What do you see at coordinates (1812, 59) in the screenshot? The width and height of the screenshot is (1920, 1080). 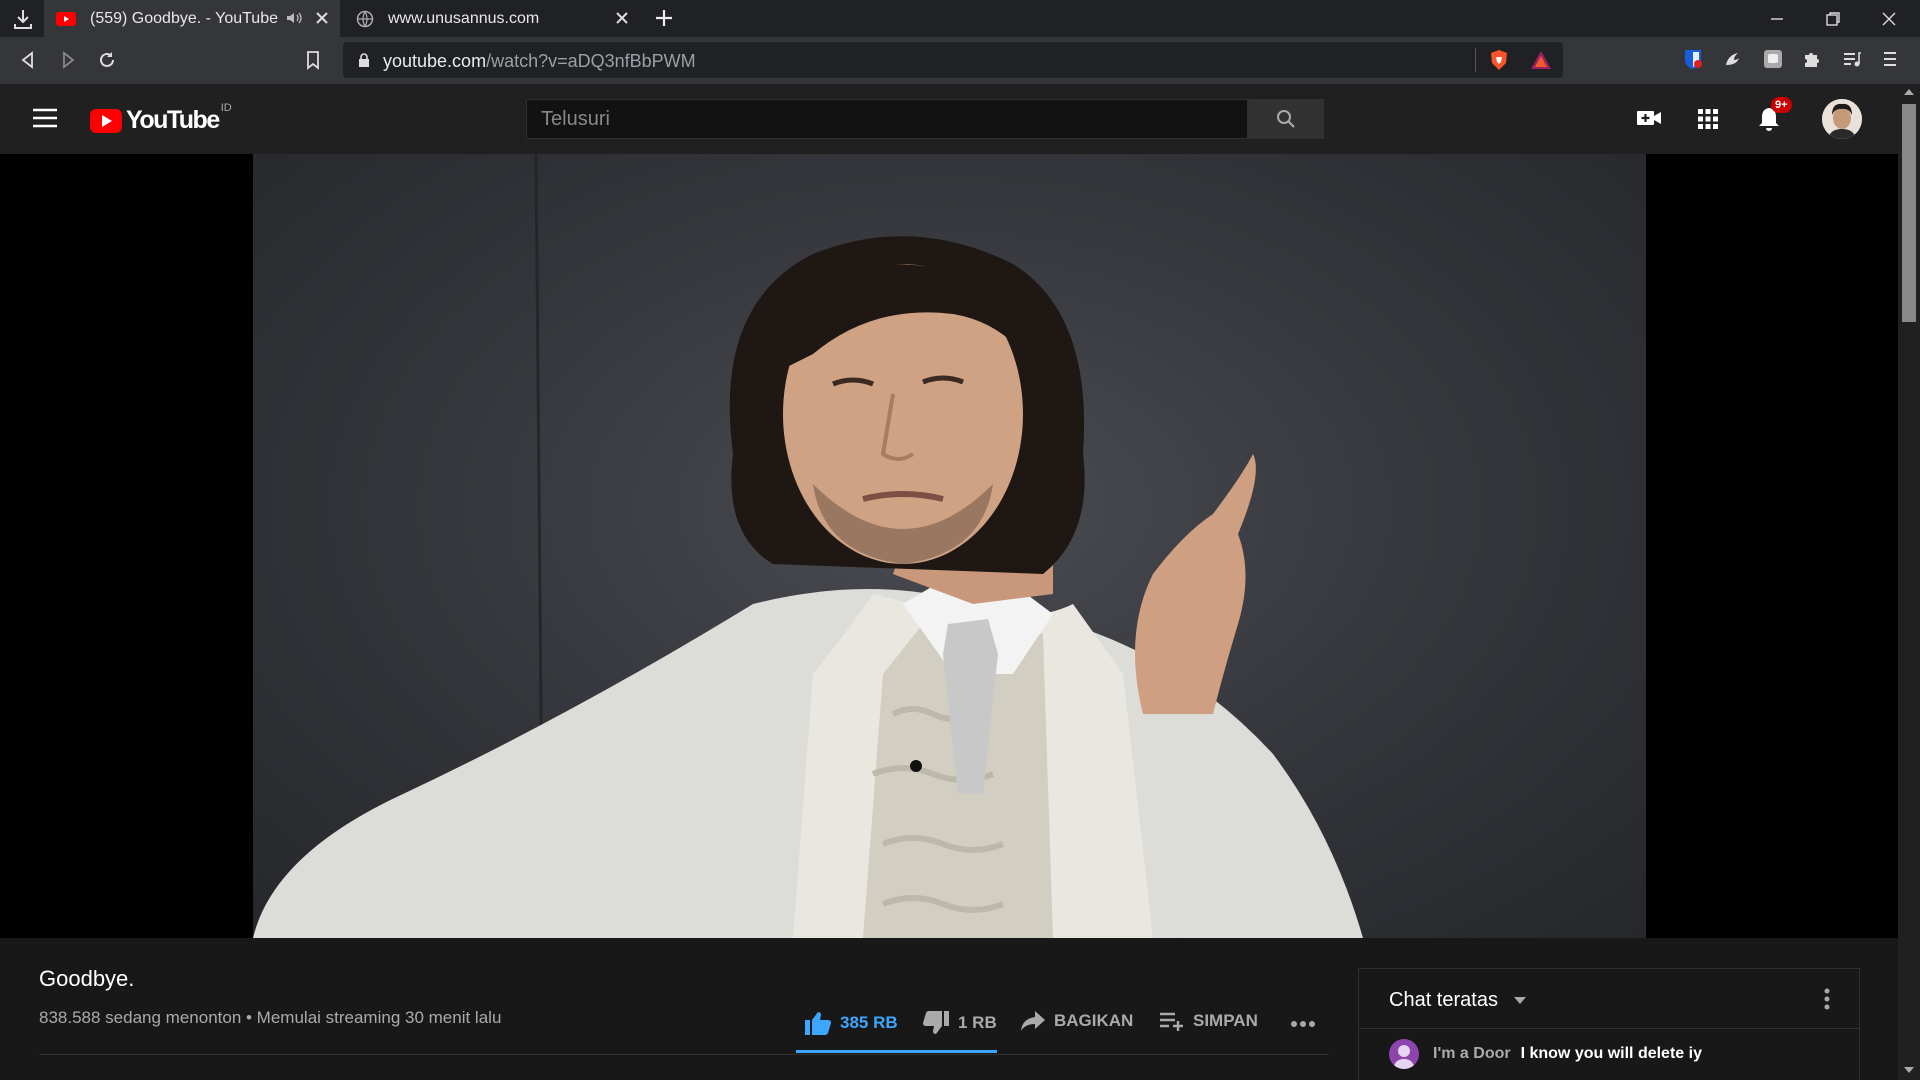 I see `extensions-puzzle-icon` at bounding box center [1812, 59].